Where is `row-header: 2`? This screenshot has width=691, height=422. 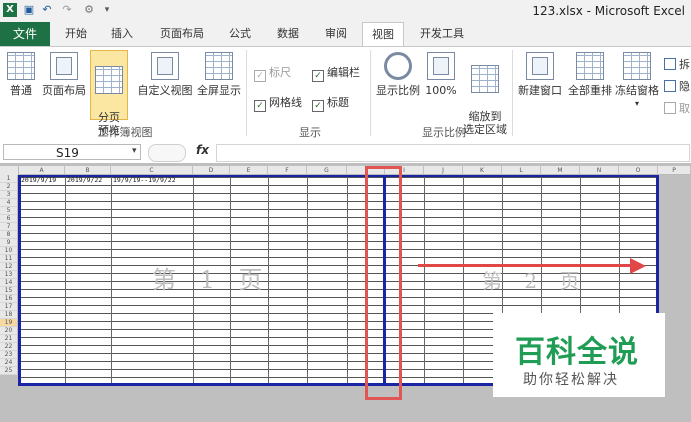 row-header: 2 is located at coordinates (9, 187).